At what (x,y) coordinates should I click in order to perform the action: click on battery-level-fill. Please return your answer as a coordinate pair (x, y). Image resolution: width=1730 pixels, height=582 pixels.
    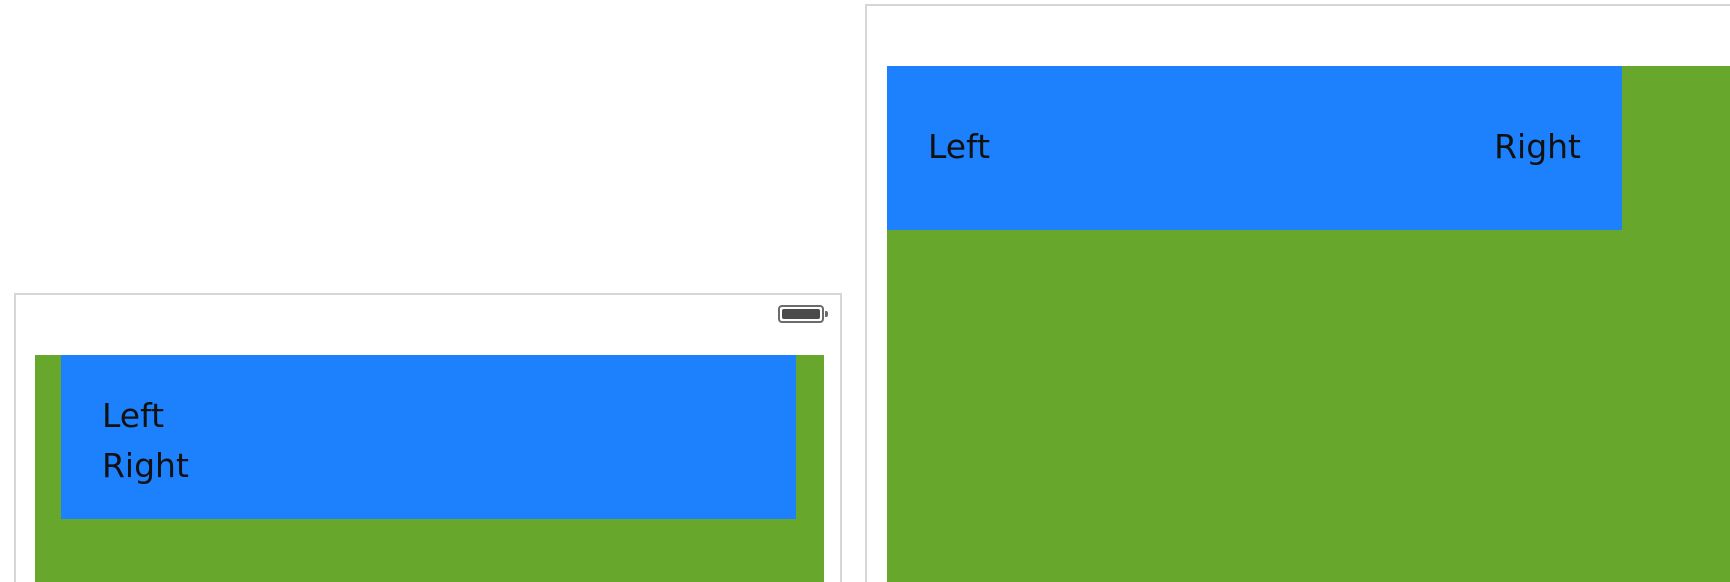
    Looking at the image, I should click on (801, 314).